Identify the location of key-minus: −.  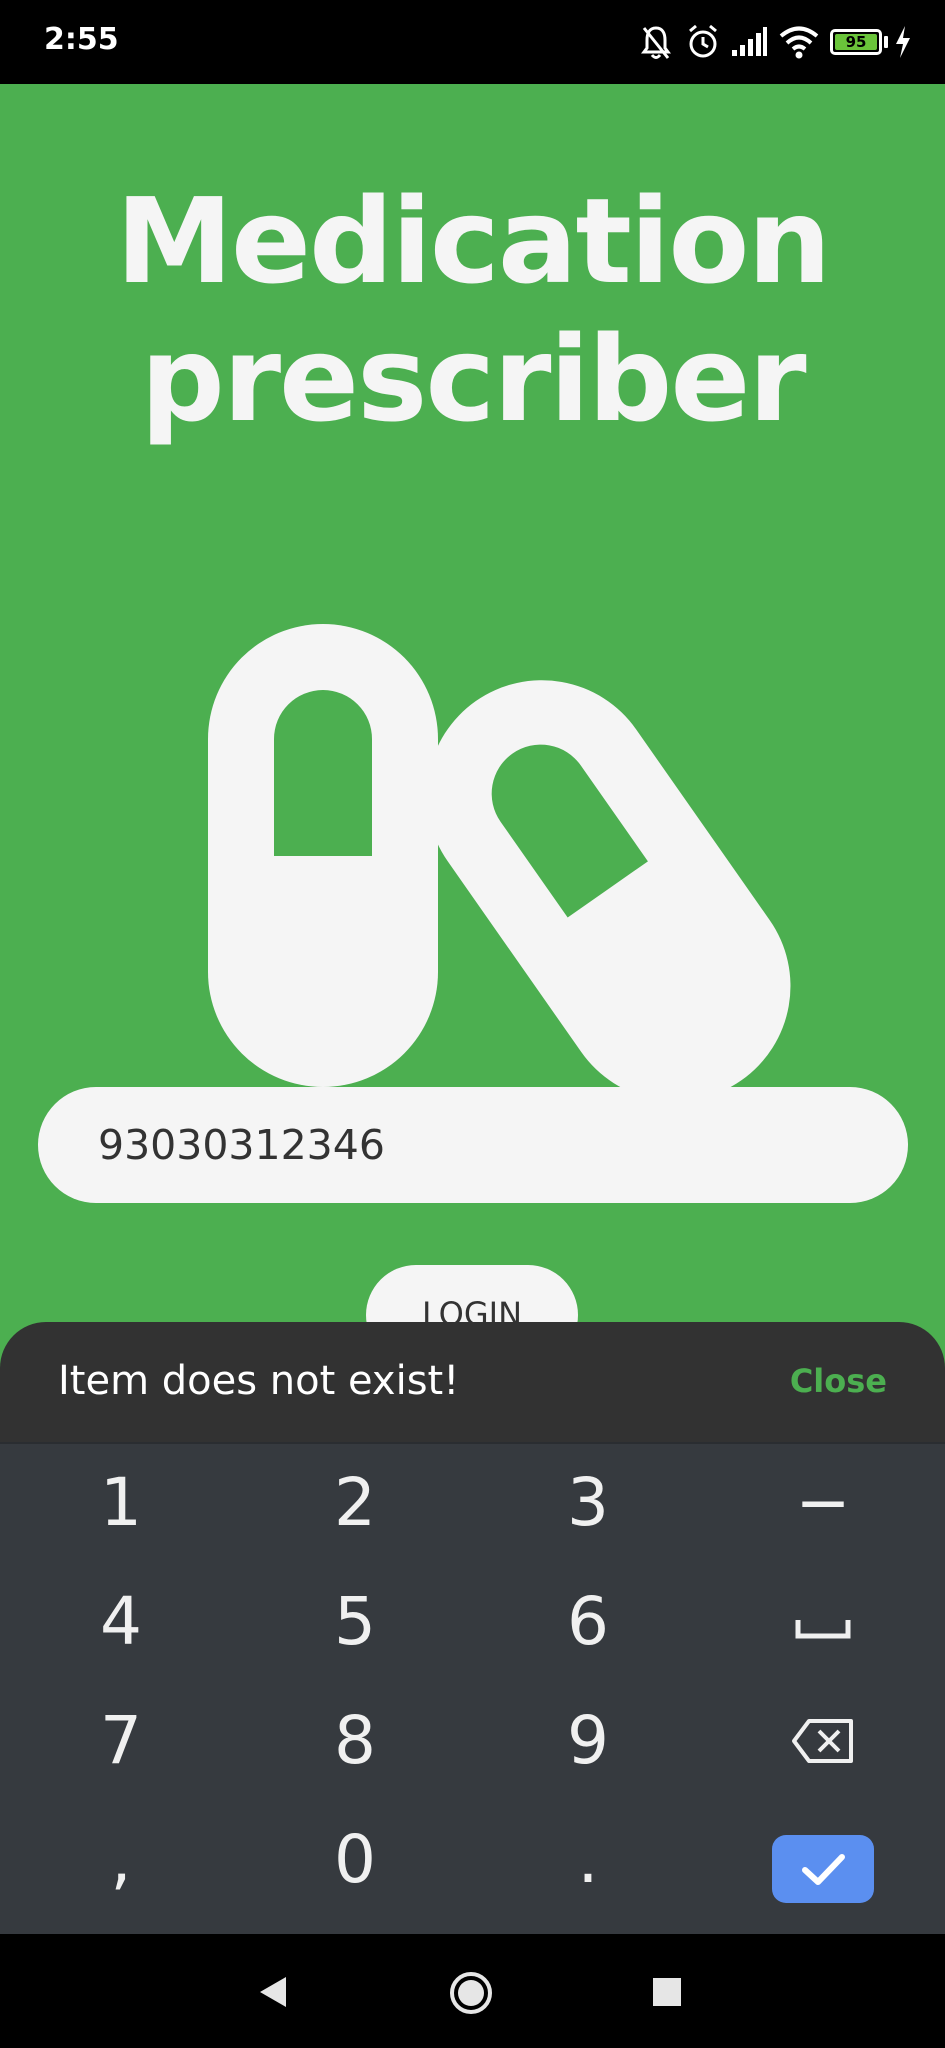
(823, 1503).